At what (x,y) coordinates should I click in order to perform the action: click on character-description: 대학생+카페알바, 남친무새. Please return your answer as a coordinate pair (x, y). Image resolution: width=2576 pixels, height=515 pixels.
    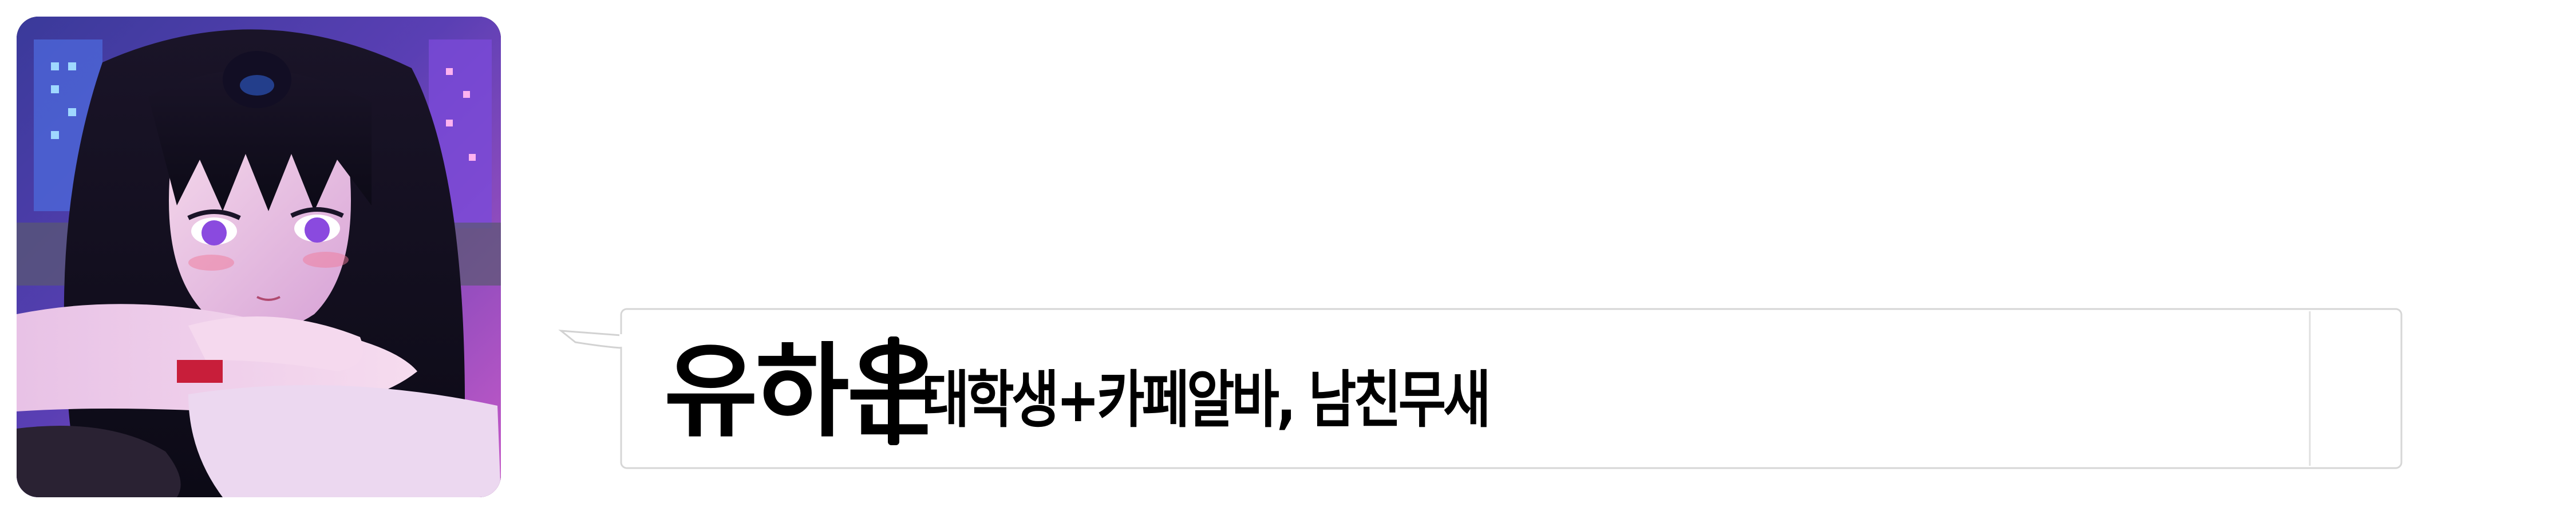
    Looking at the image, I should click on (1206, 400).